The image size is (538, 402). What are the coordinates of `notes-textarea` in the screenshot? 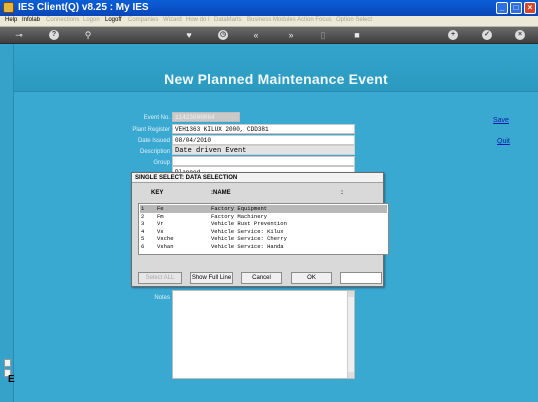 It's located at (263, 334).